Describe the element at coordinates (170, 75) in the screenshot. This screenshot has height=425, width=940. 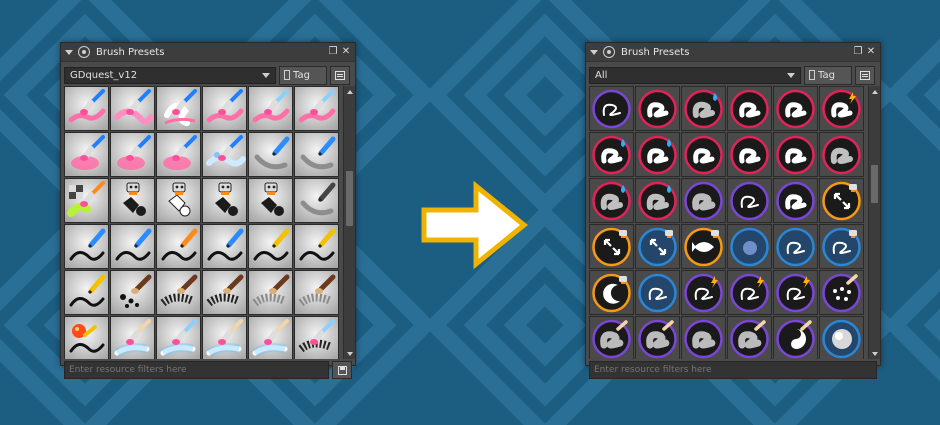
I see `tag-combo-box: GDquest_v12` at that location.